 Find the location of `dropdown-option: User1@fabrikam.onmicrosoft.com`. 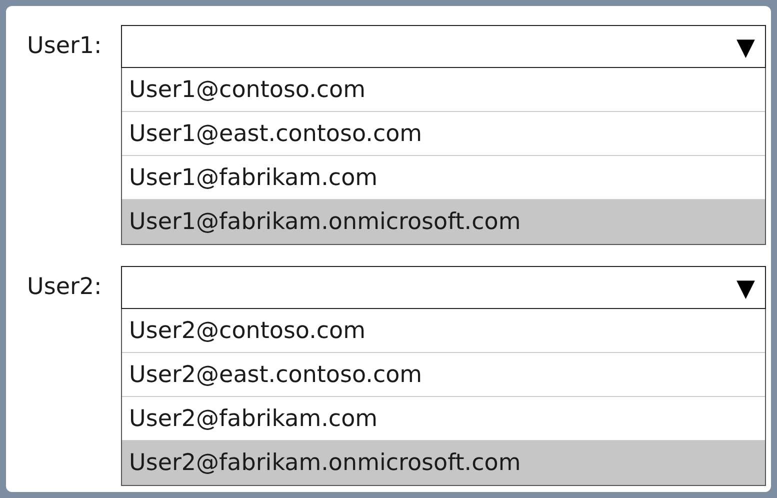

dropdown-option: User1@fabrikam.onmicrosoft.com is located at coordinates (443, 222).